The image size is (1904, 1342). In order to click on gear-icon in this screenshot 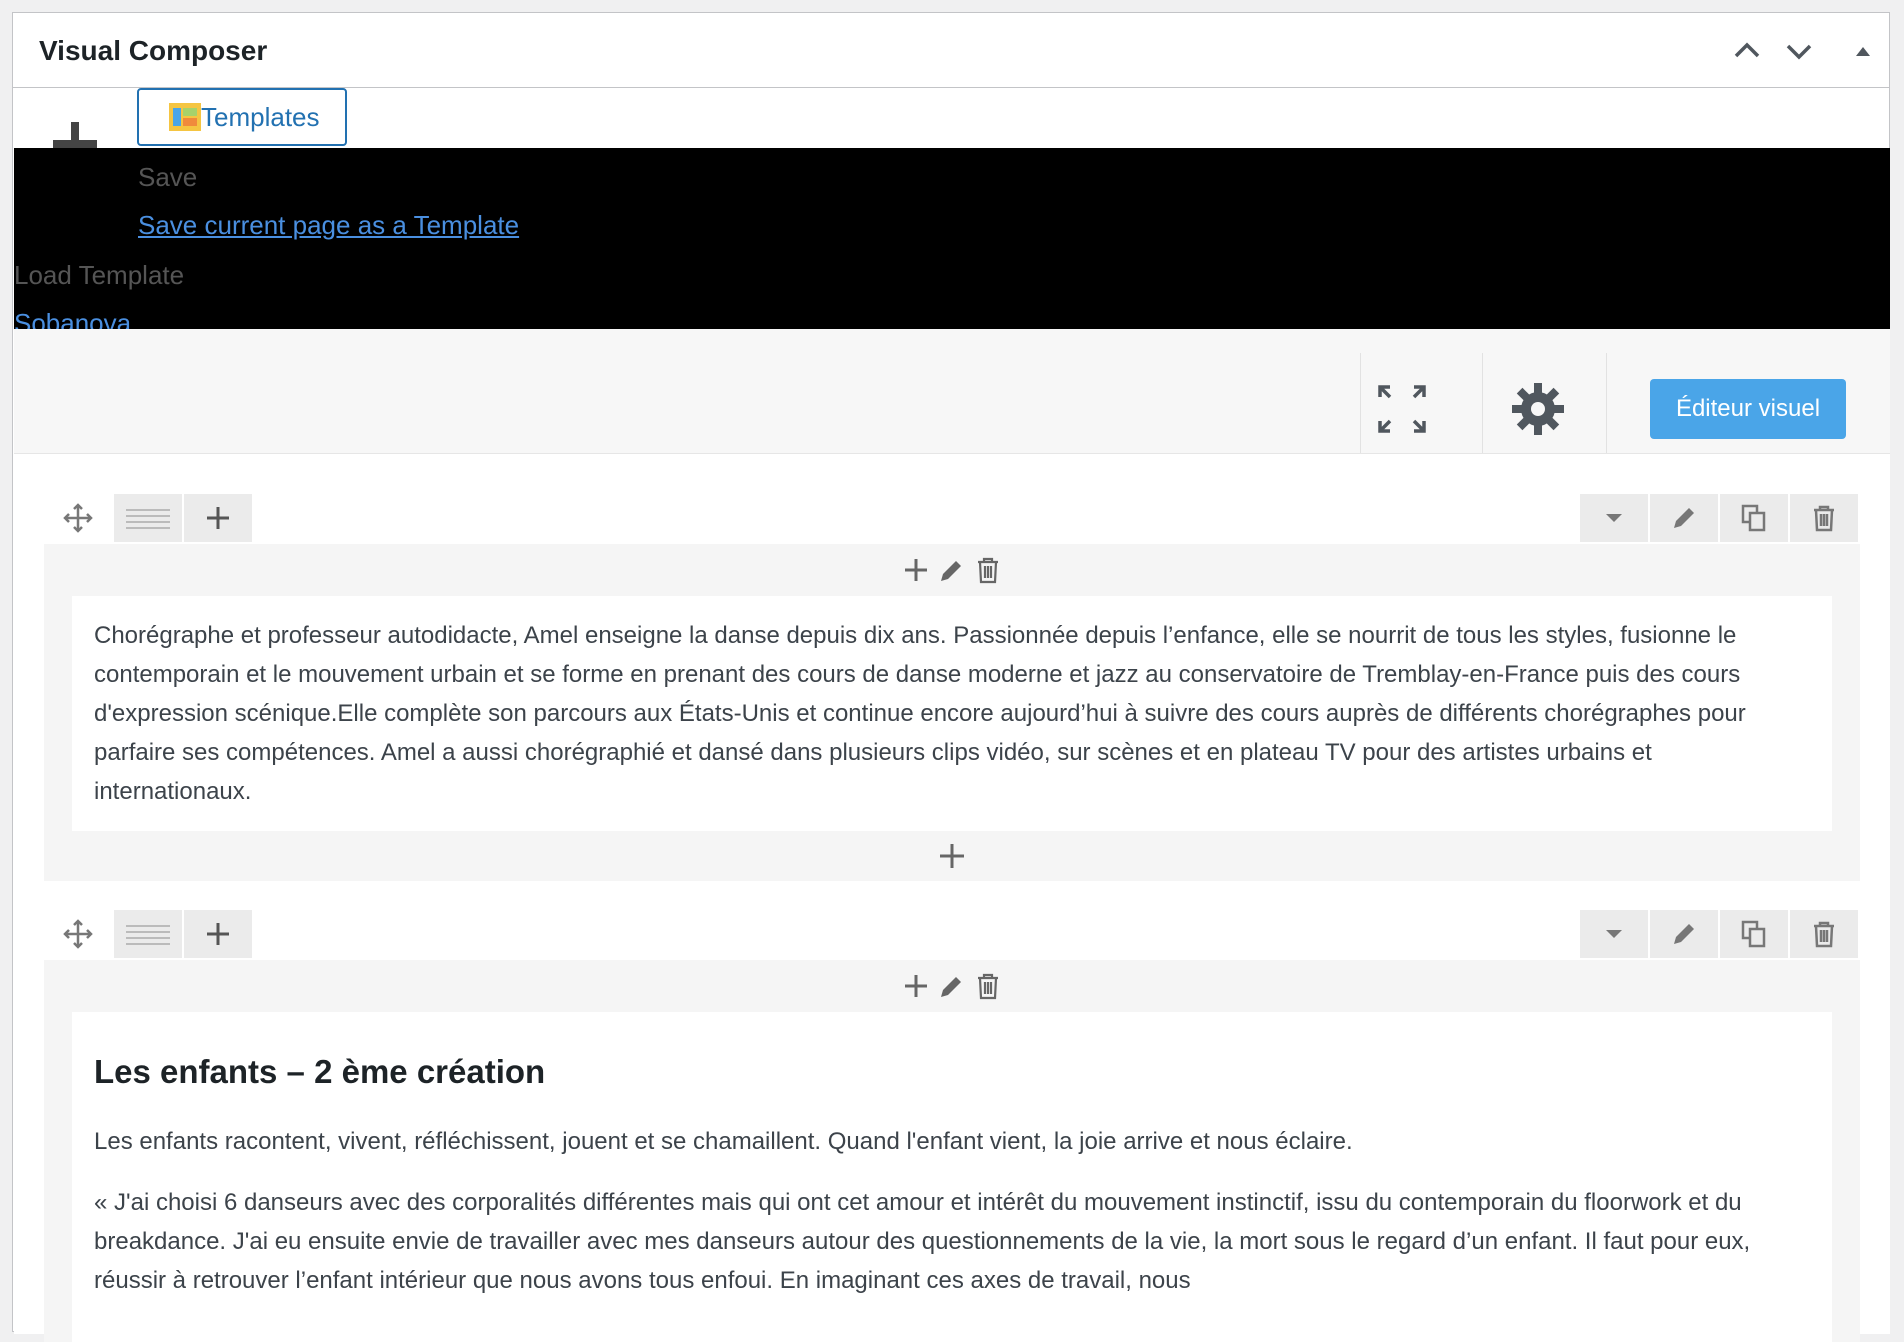, I will do `click(1538, 409)`.